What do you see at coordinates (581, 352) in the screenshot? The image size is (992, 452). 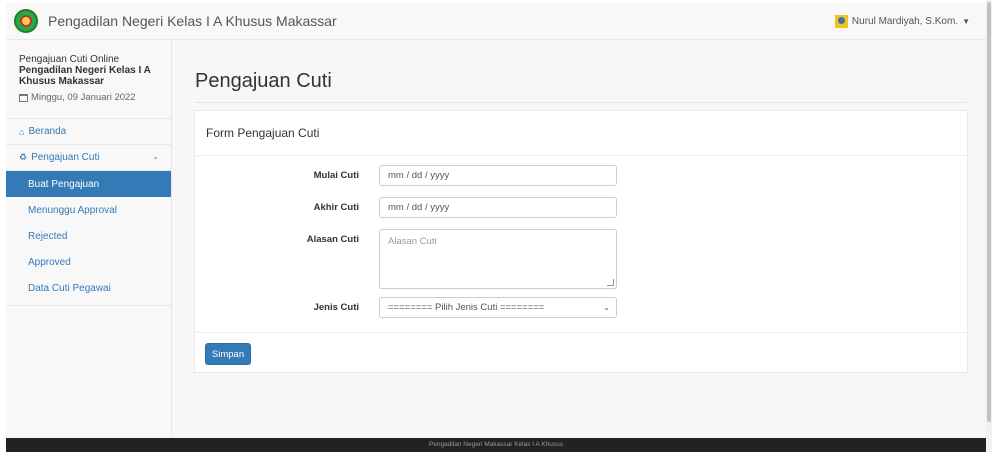 I see `panel-footer: Simpan` at bounding box center [581, 352].